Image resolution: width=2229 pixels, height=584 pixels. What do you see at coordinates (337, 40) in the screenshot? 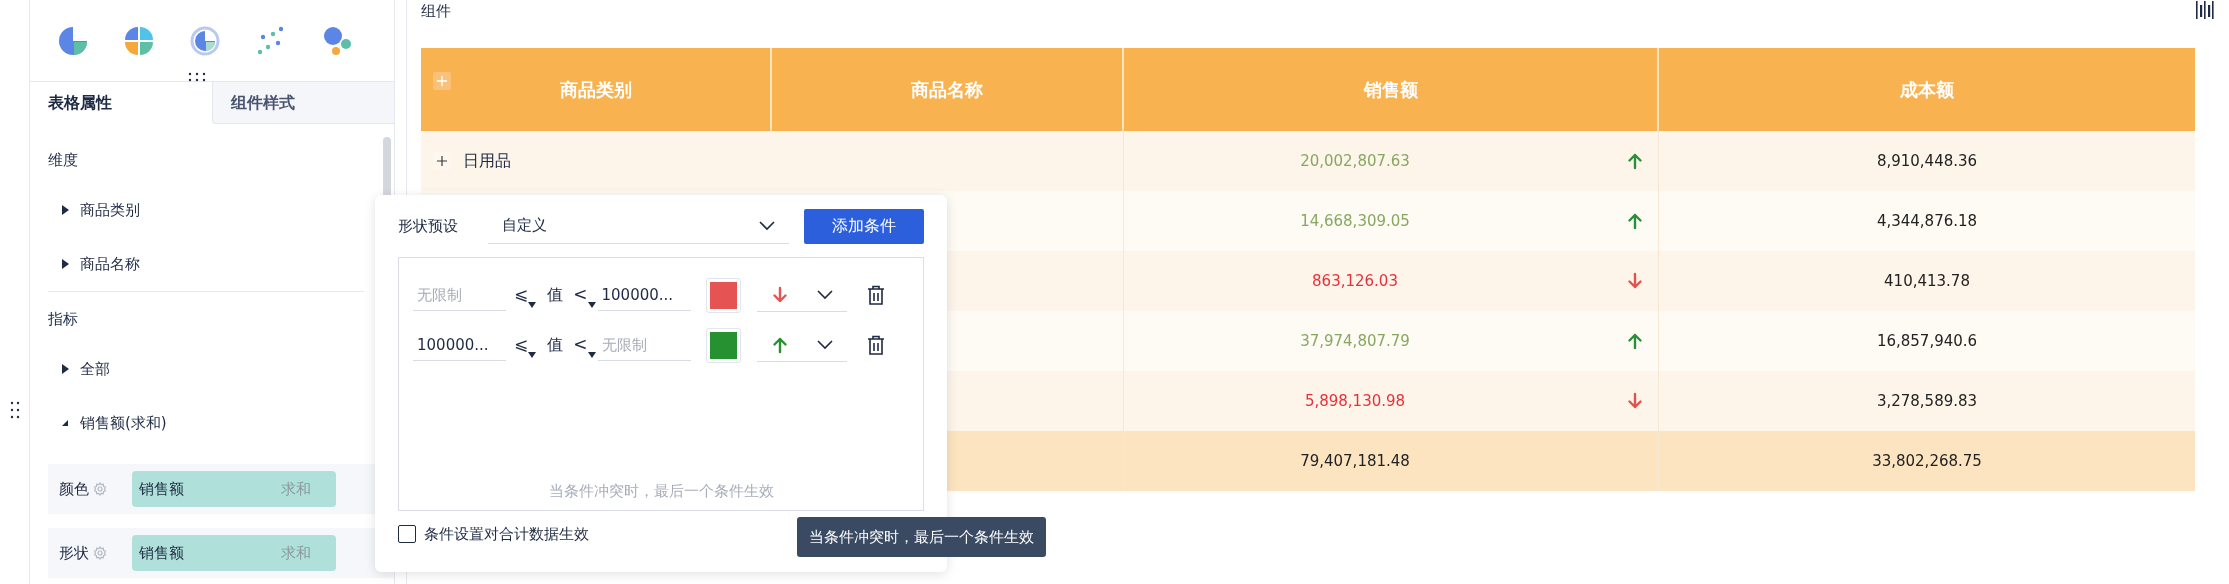
I see `bubble-chart-icon` at bounding box center [337, 40].